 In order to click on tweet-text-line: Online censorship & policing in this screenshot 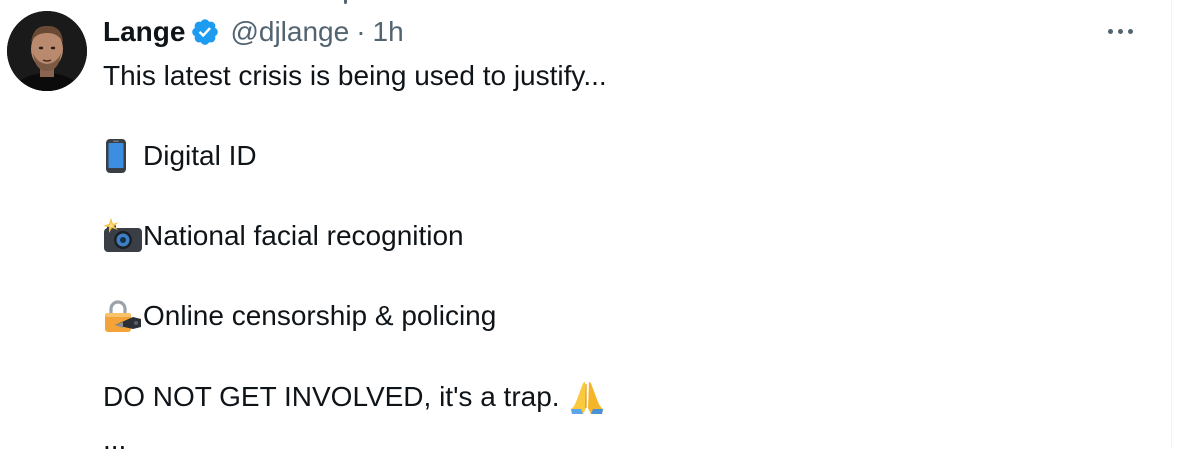, I will do `click(299, 316)`.